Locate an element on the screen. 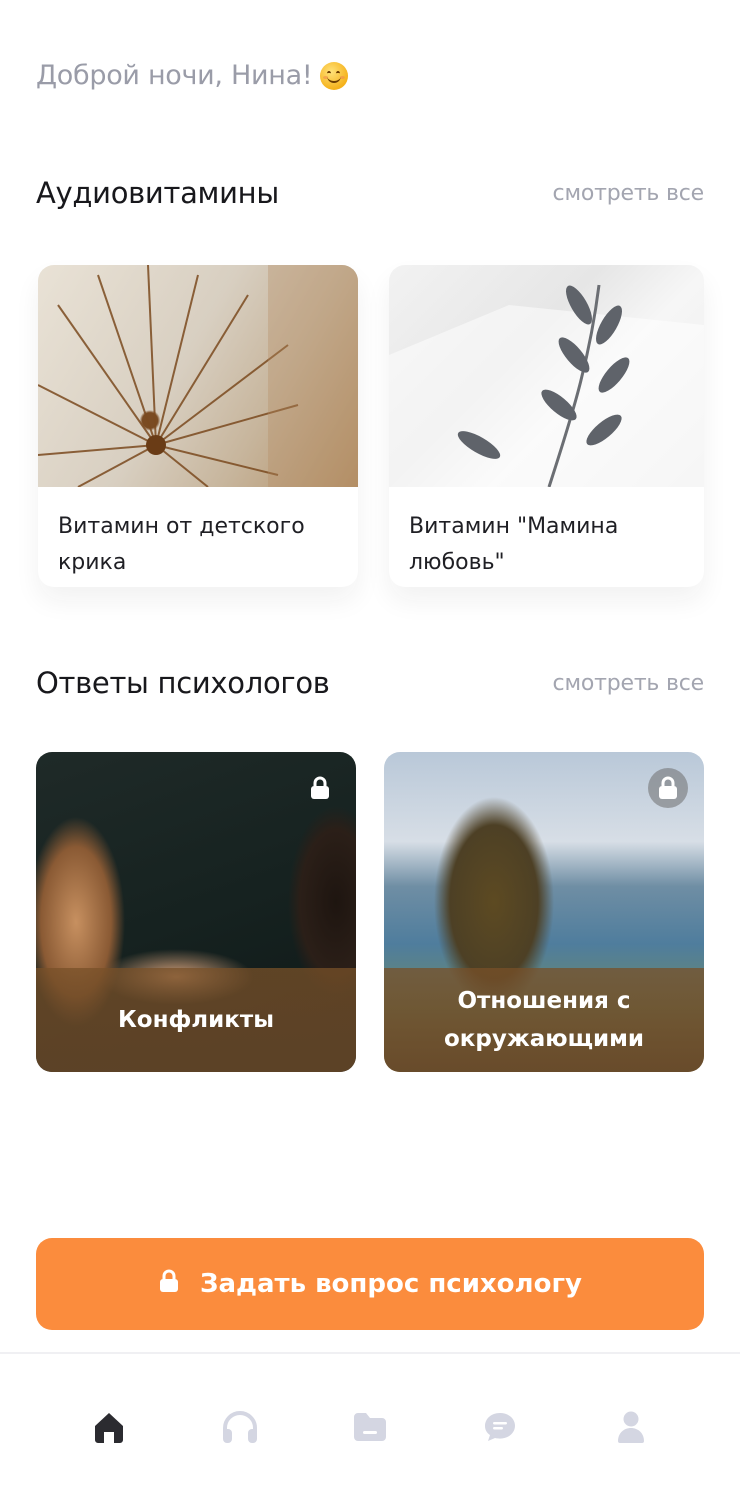  tab-materials is located at coordinates (370, 1427).